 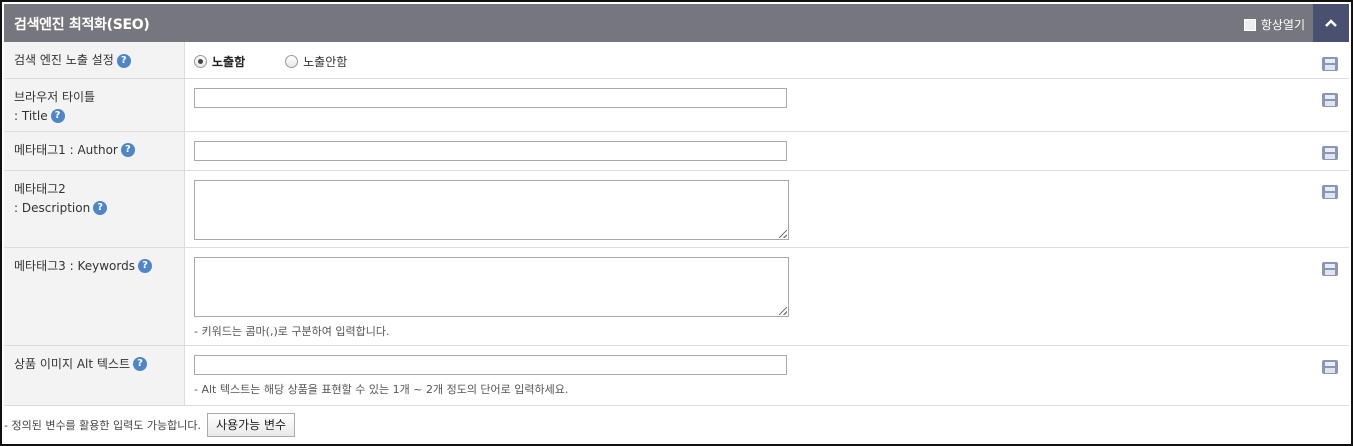 I want to click on panel-title: 검색엔진 최적화(SEO), so click(x=82, y=25).